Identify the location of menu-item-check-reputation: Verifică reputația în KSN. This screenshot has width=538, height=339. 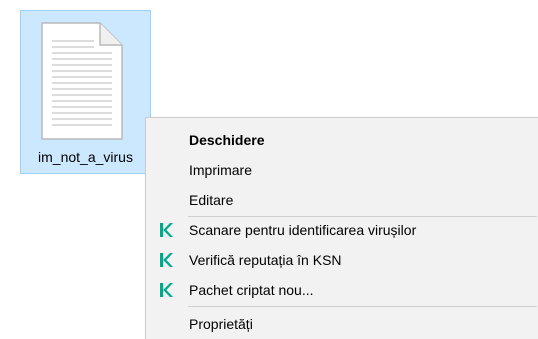
(342, 260).